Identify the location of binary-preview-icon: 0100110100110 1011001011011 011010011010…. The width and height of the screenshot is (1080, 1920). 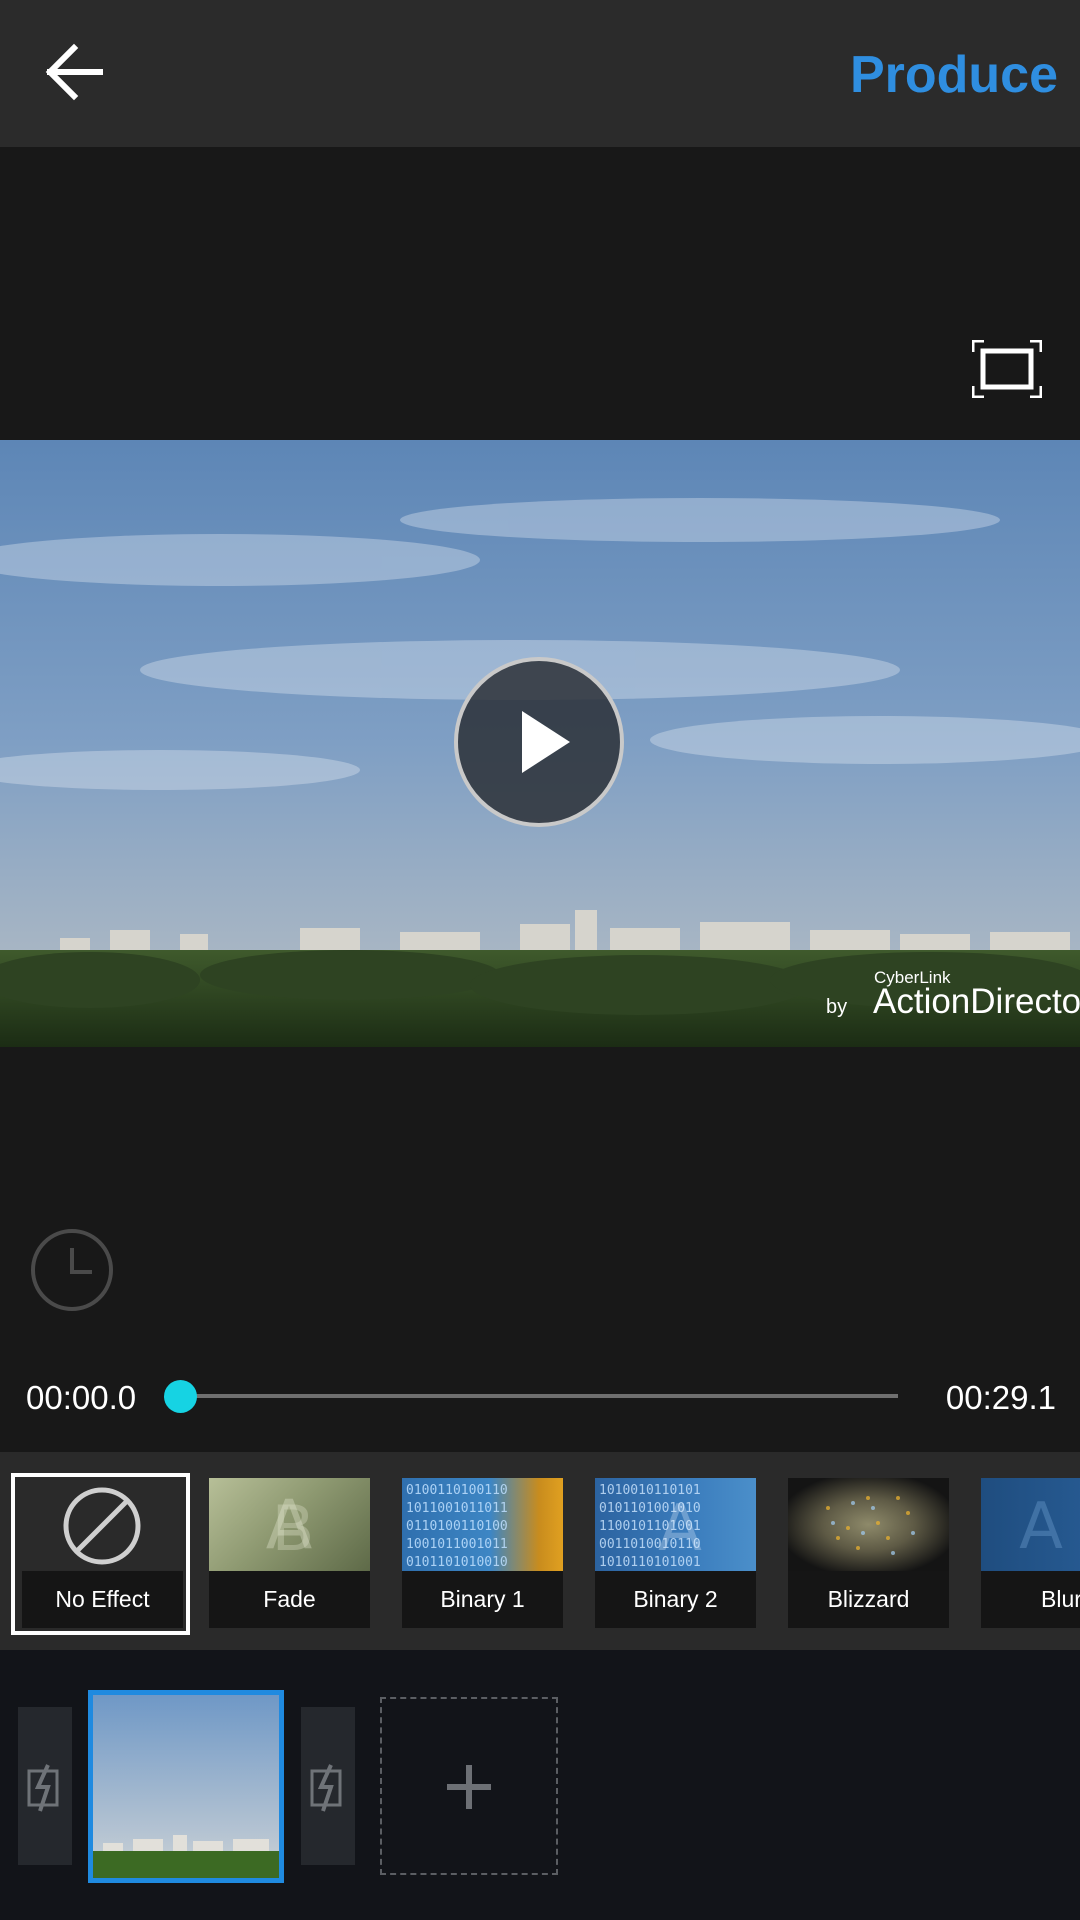
(457, 1526).